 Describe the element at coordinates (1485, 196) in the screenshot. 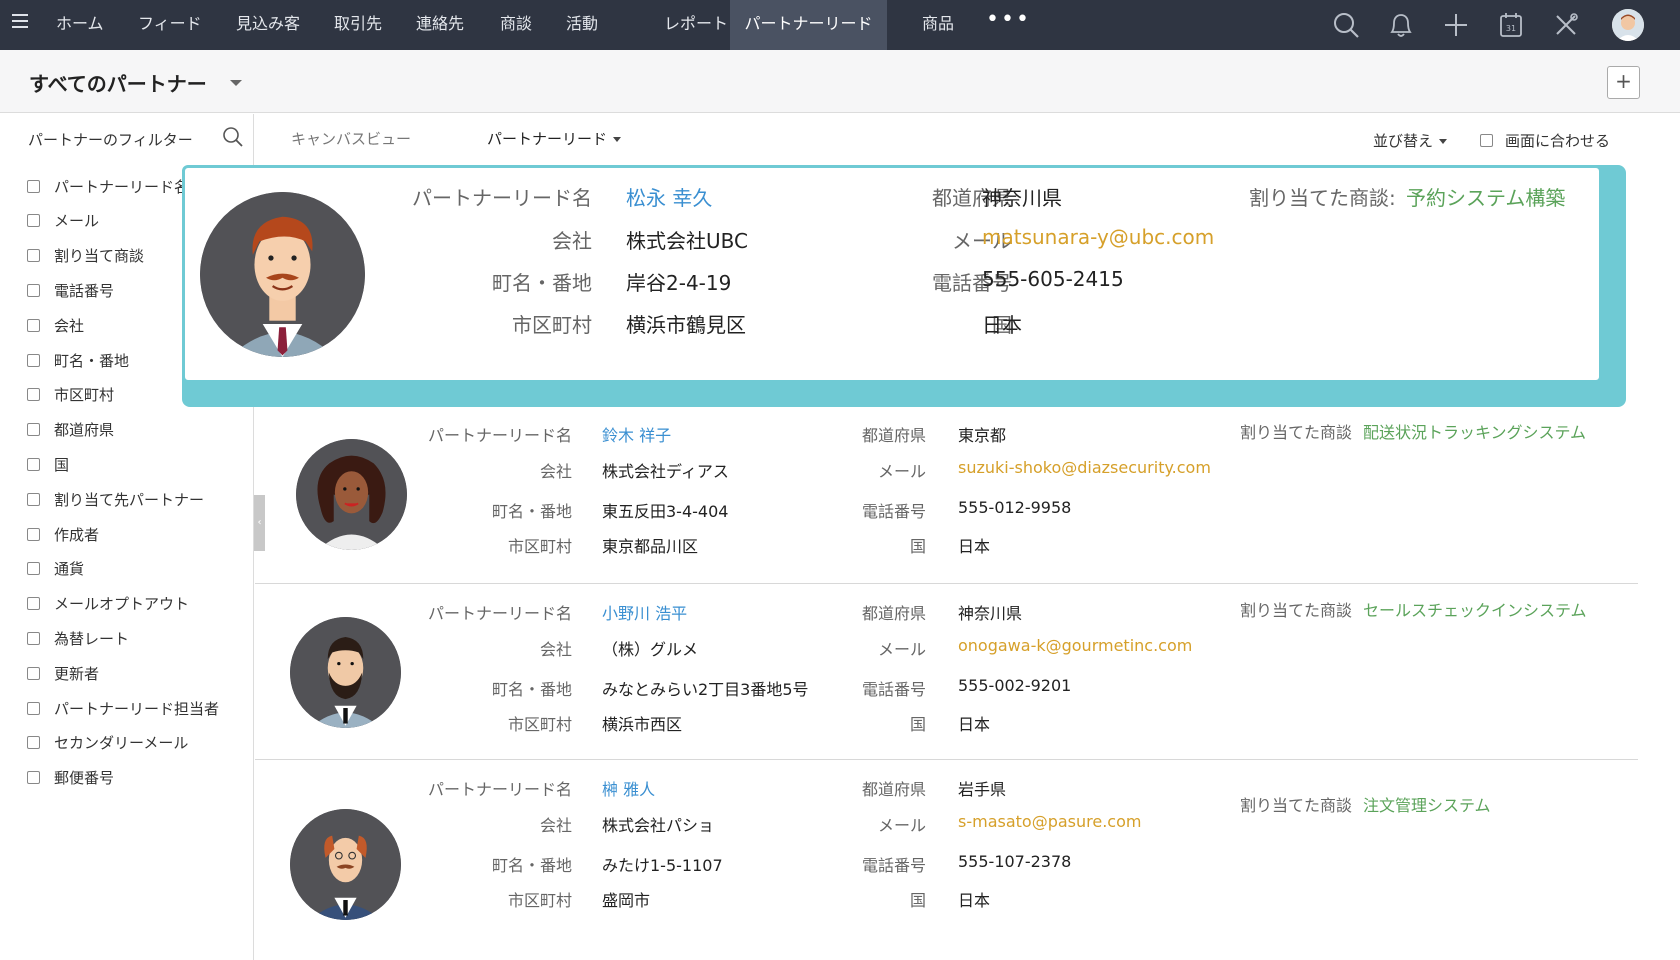

I see `deal-link: 予約システム構築` at that location.